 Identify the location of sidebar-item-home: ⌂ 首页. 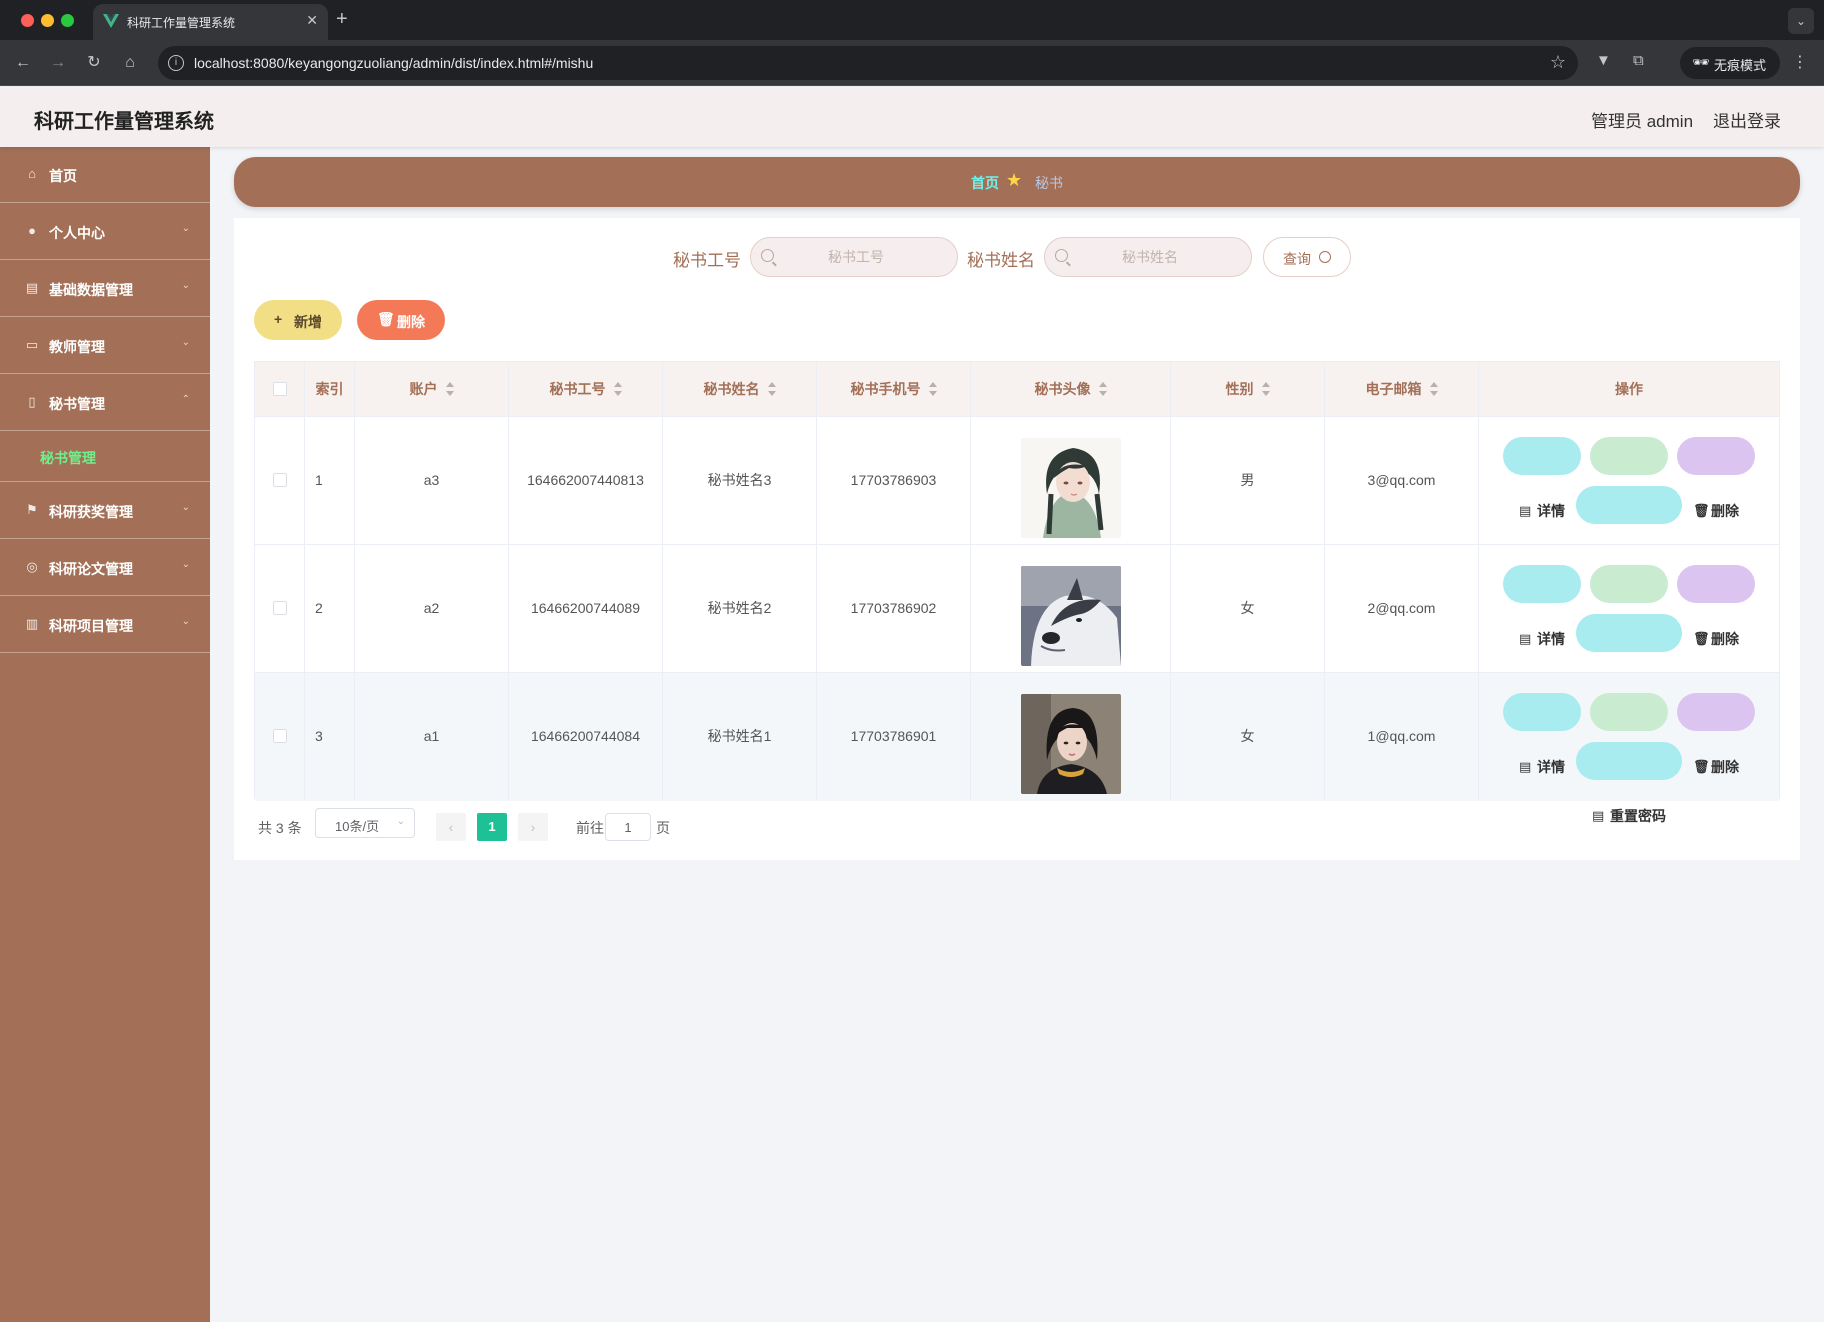
(105, 175).